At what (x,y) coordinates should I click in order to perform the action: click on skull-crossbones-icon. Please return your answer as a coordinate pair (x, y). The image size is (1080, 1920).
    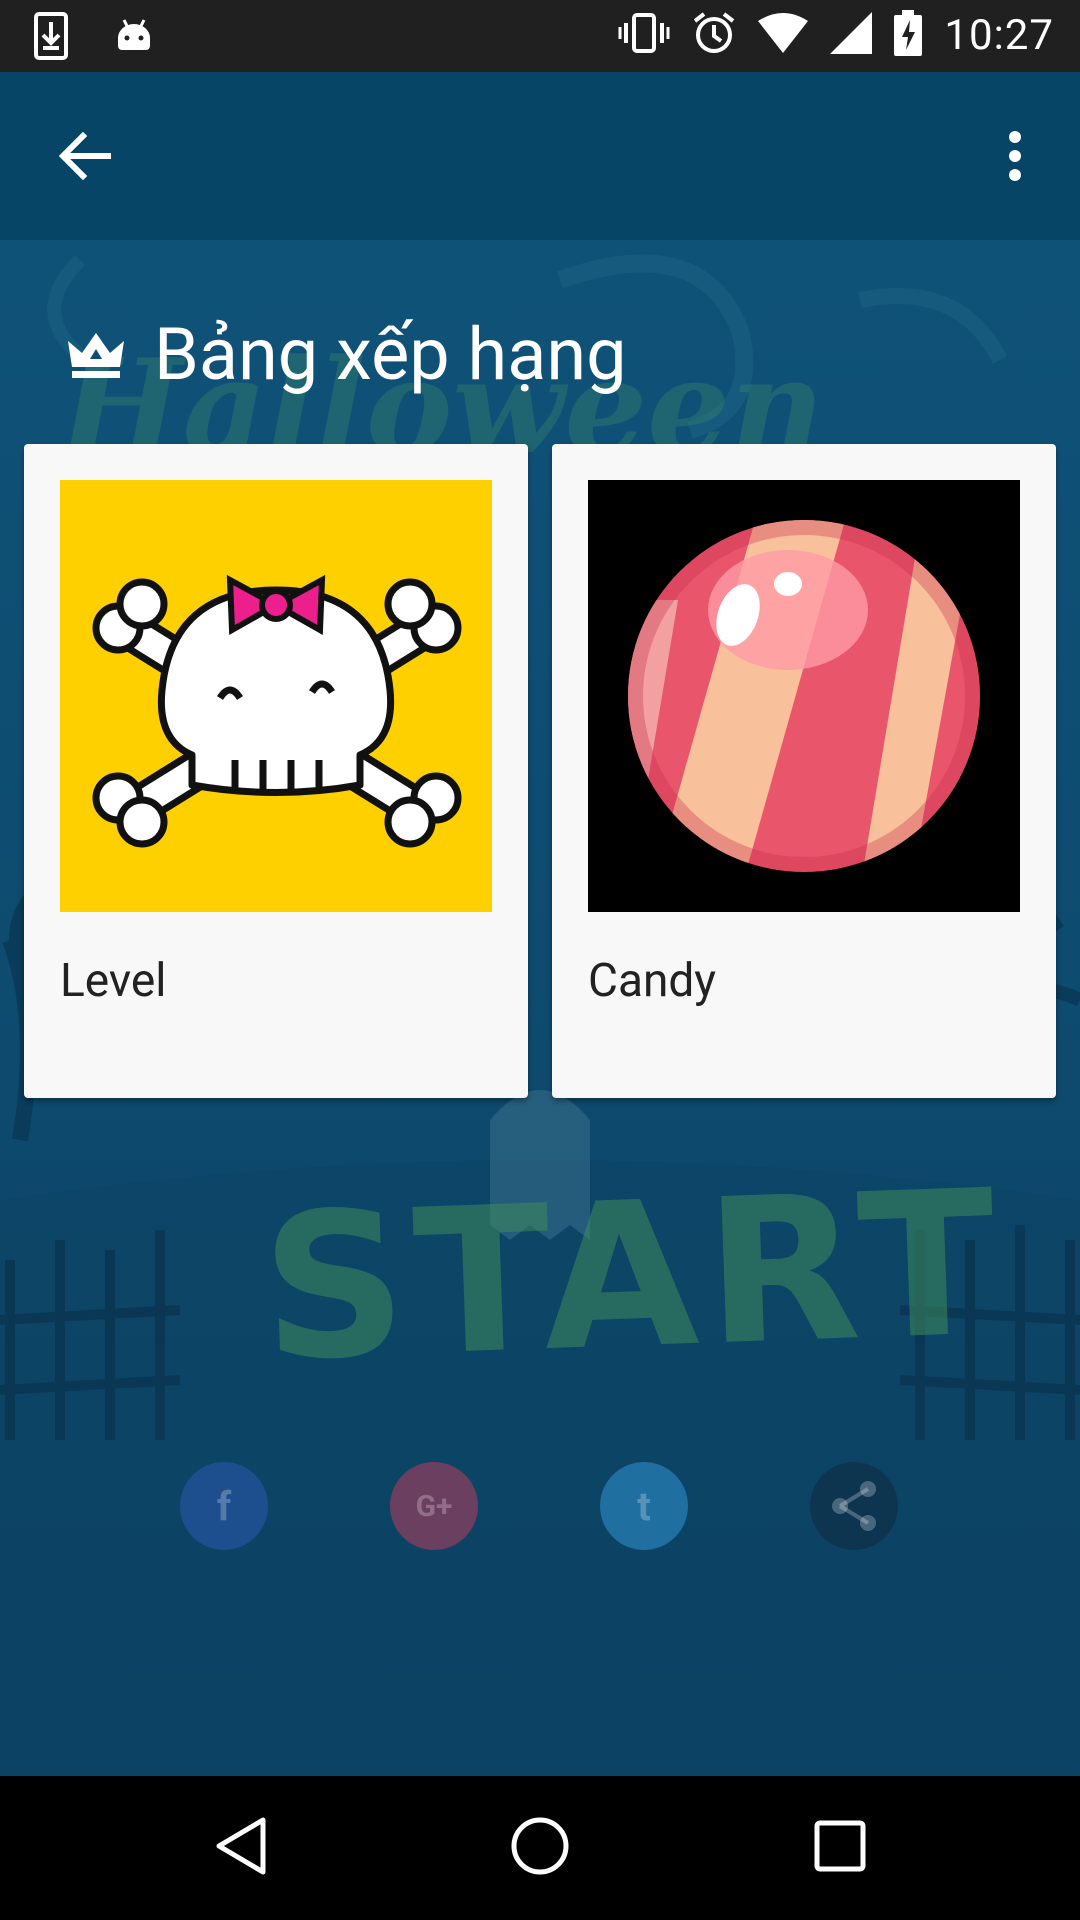
    Looking at the image, I should click on (277, 711).